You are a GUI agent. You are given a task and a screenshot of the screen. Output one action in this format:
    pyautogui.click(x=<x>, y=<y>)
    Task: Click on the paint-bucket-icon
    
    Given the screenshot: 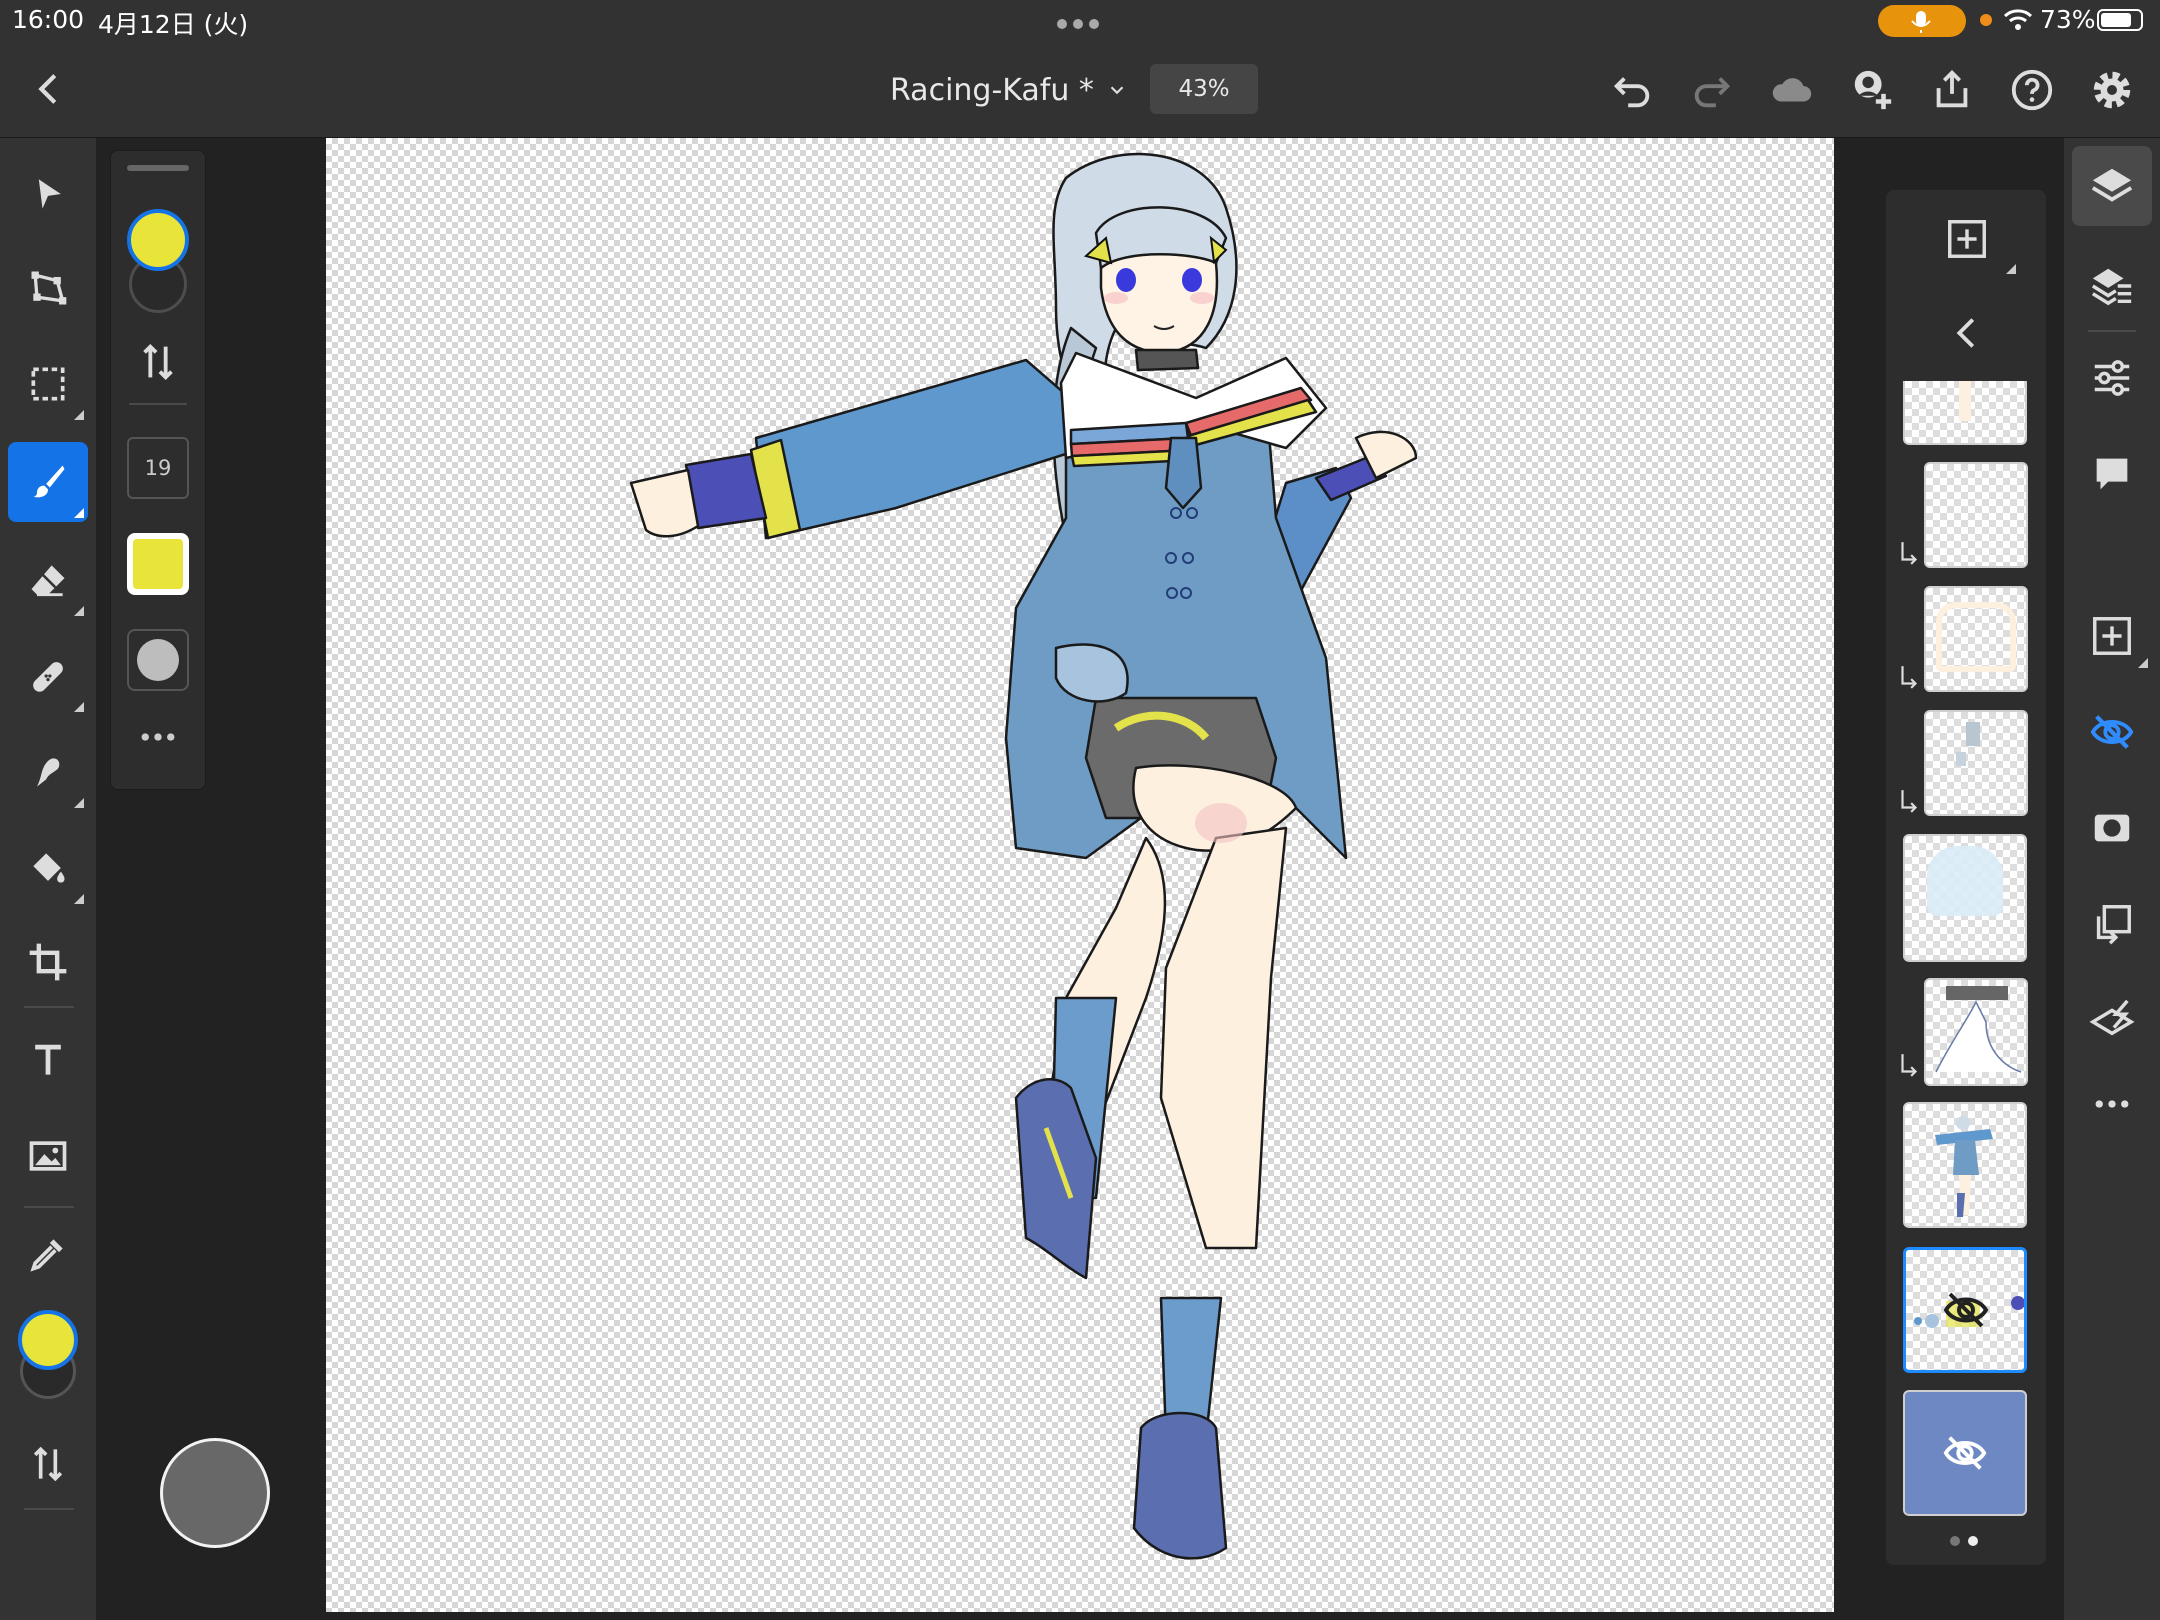 What is the action you would take?
    pyautogui.click(x=49, y=868)
    